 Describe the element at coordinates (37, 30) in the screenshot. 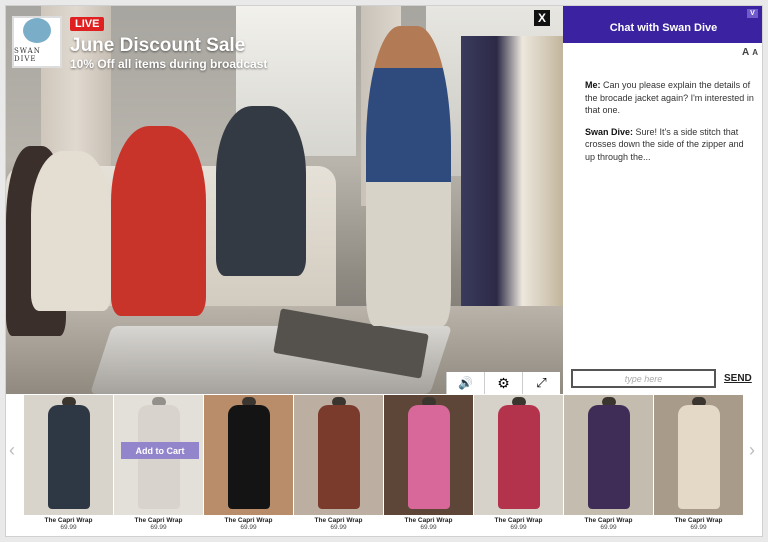

I see `logo-image` at that location.